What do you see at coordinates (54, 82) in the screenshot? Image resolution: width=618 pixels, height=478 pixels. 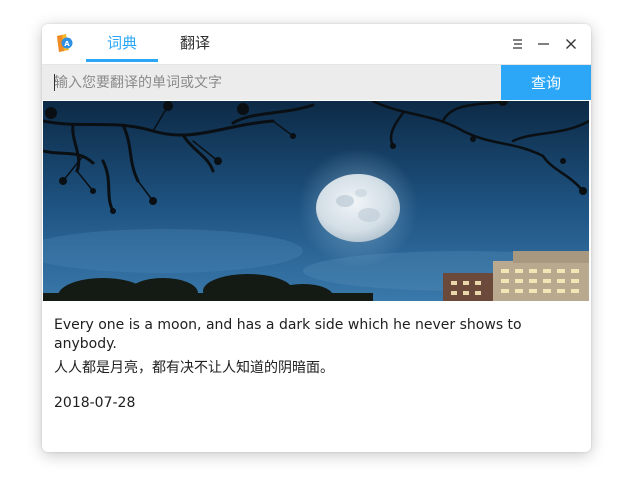 I see `text-caret` at bounding box center [54, 82].